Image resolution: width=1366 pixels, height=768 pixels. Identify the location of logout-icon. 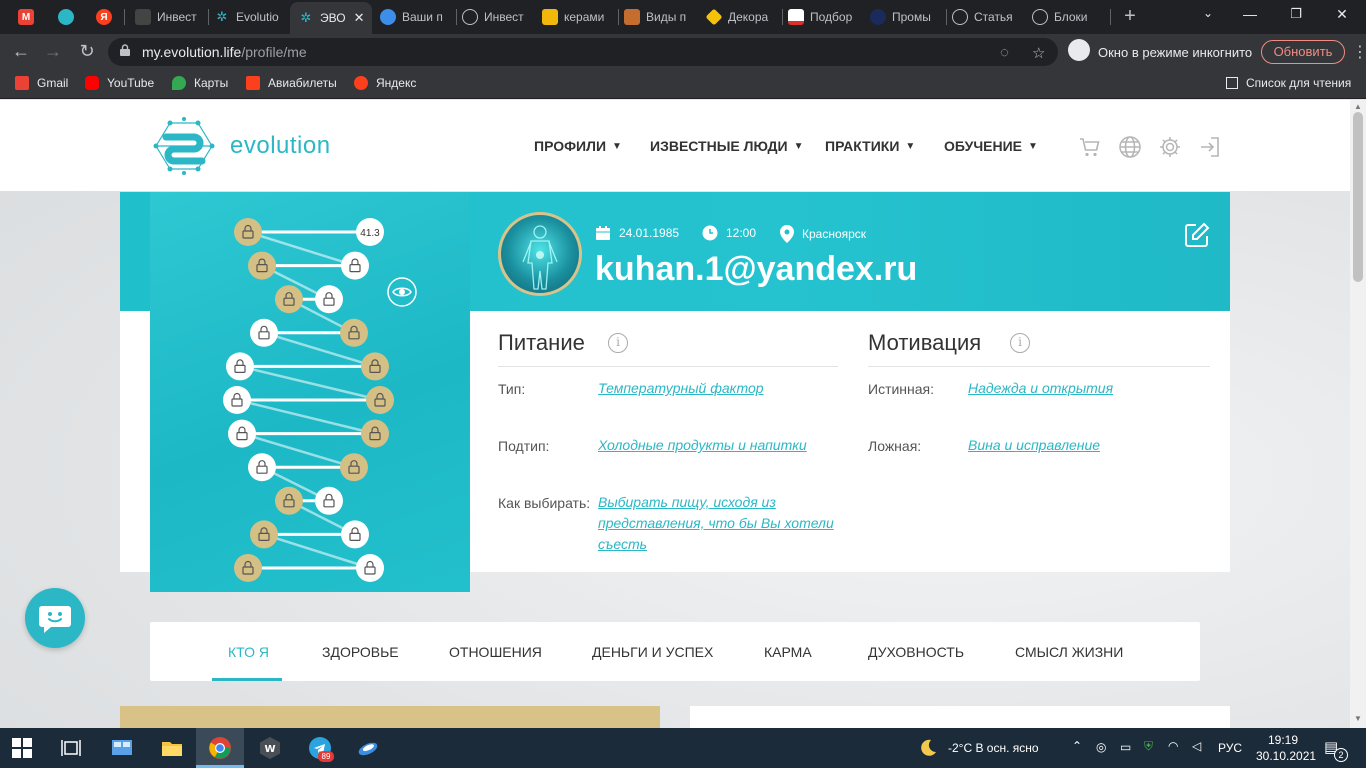
(1210, 147).